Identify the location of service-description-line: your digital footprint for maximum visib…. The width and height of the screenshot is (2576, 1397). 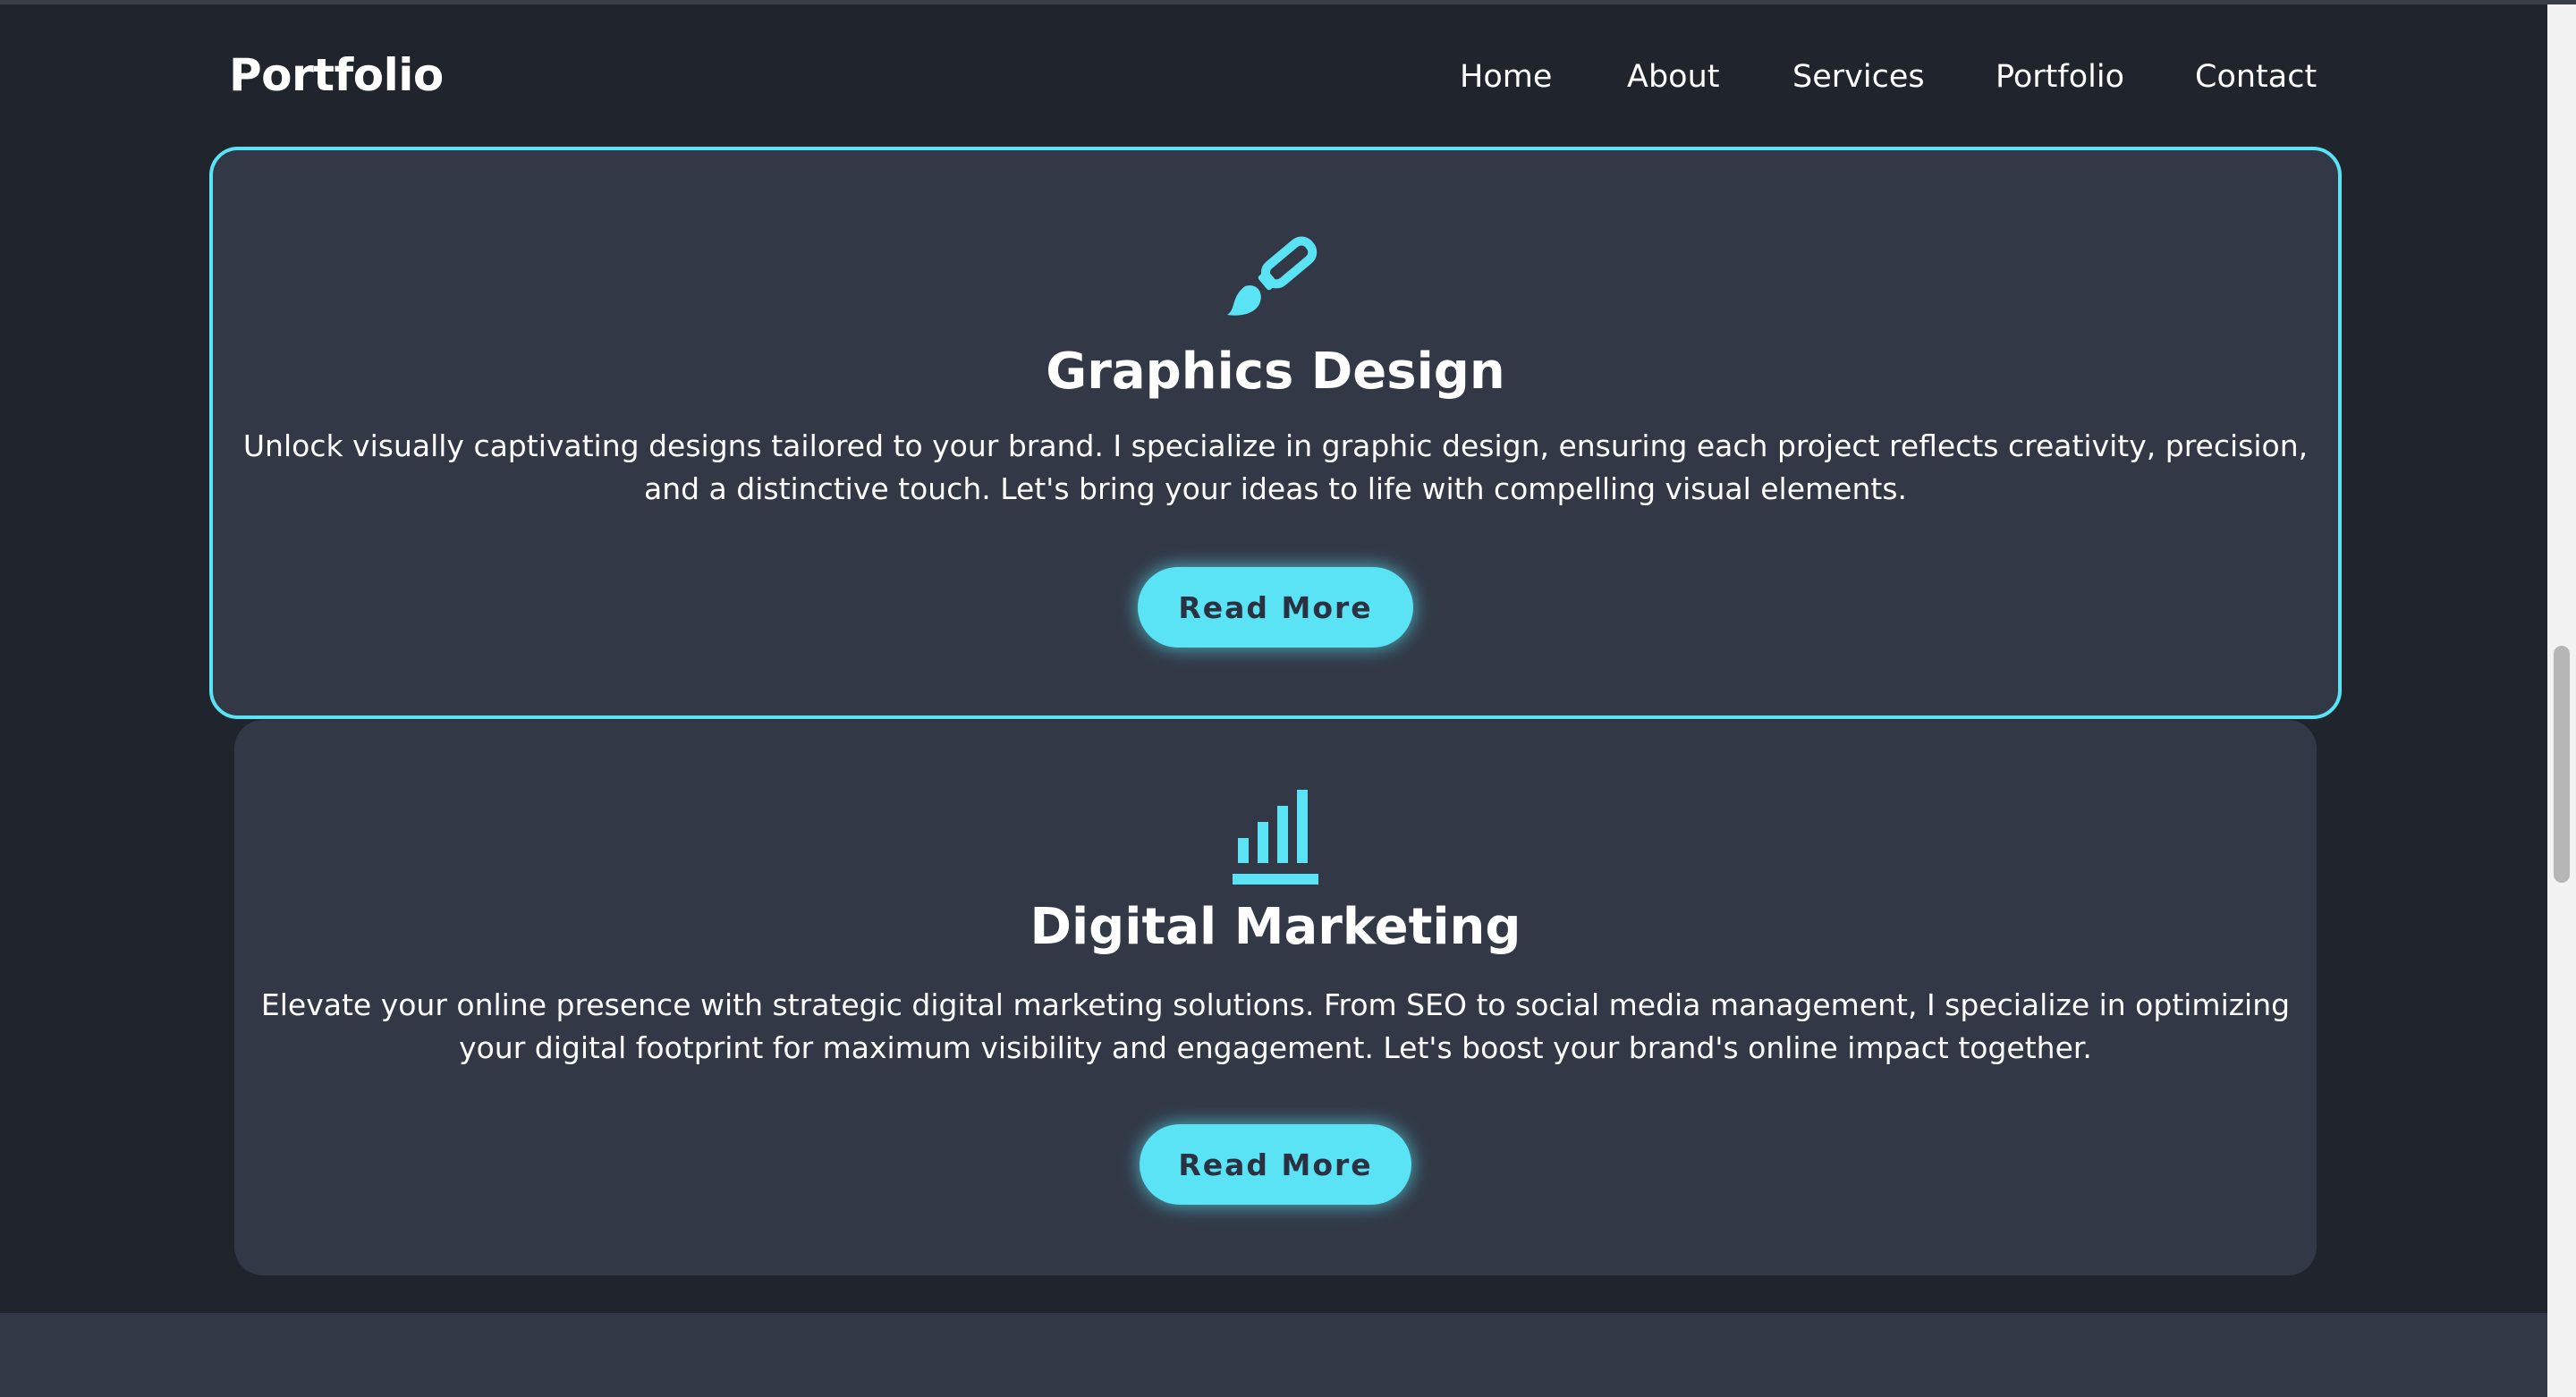
(1275, 1047).